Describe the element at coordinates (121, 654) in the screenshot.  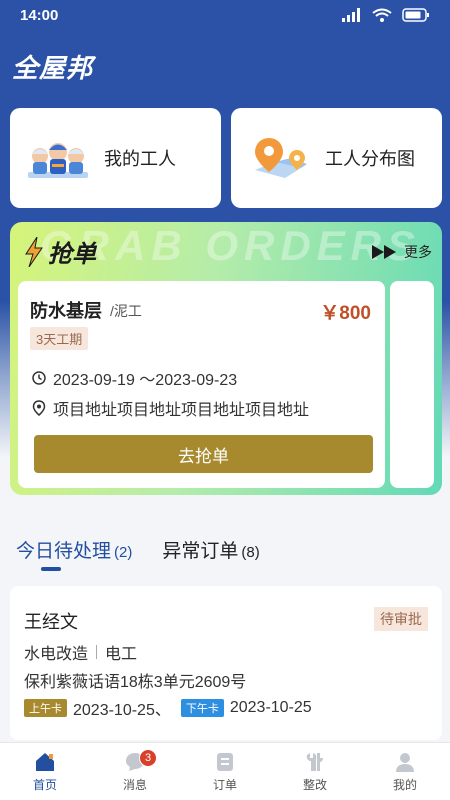
I see `task-trade: 电工` at that location.